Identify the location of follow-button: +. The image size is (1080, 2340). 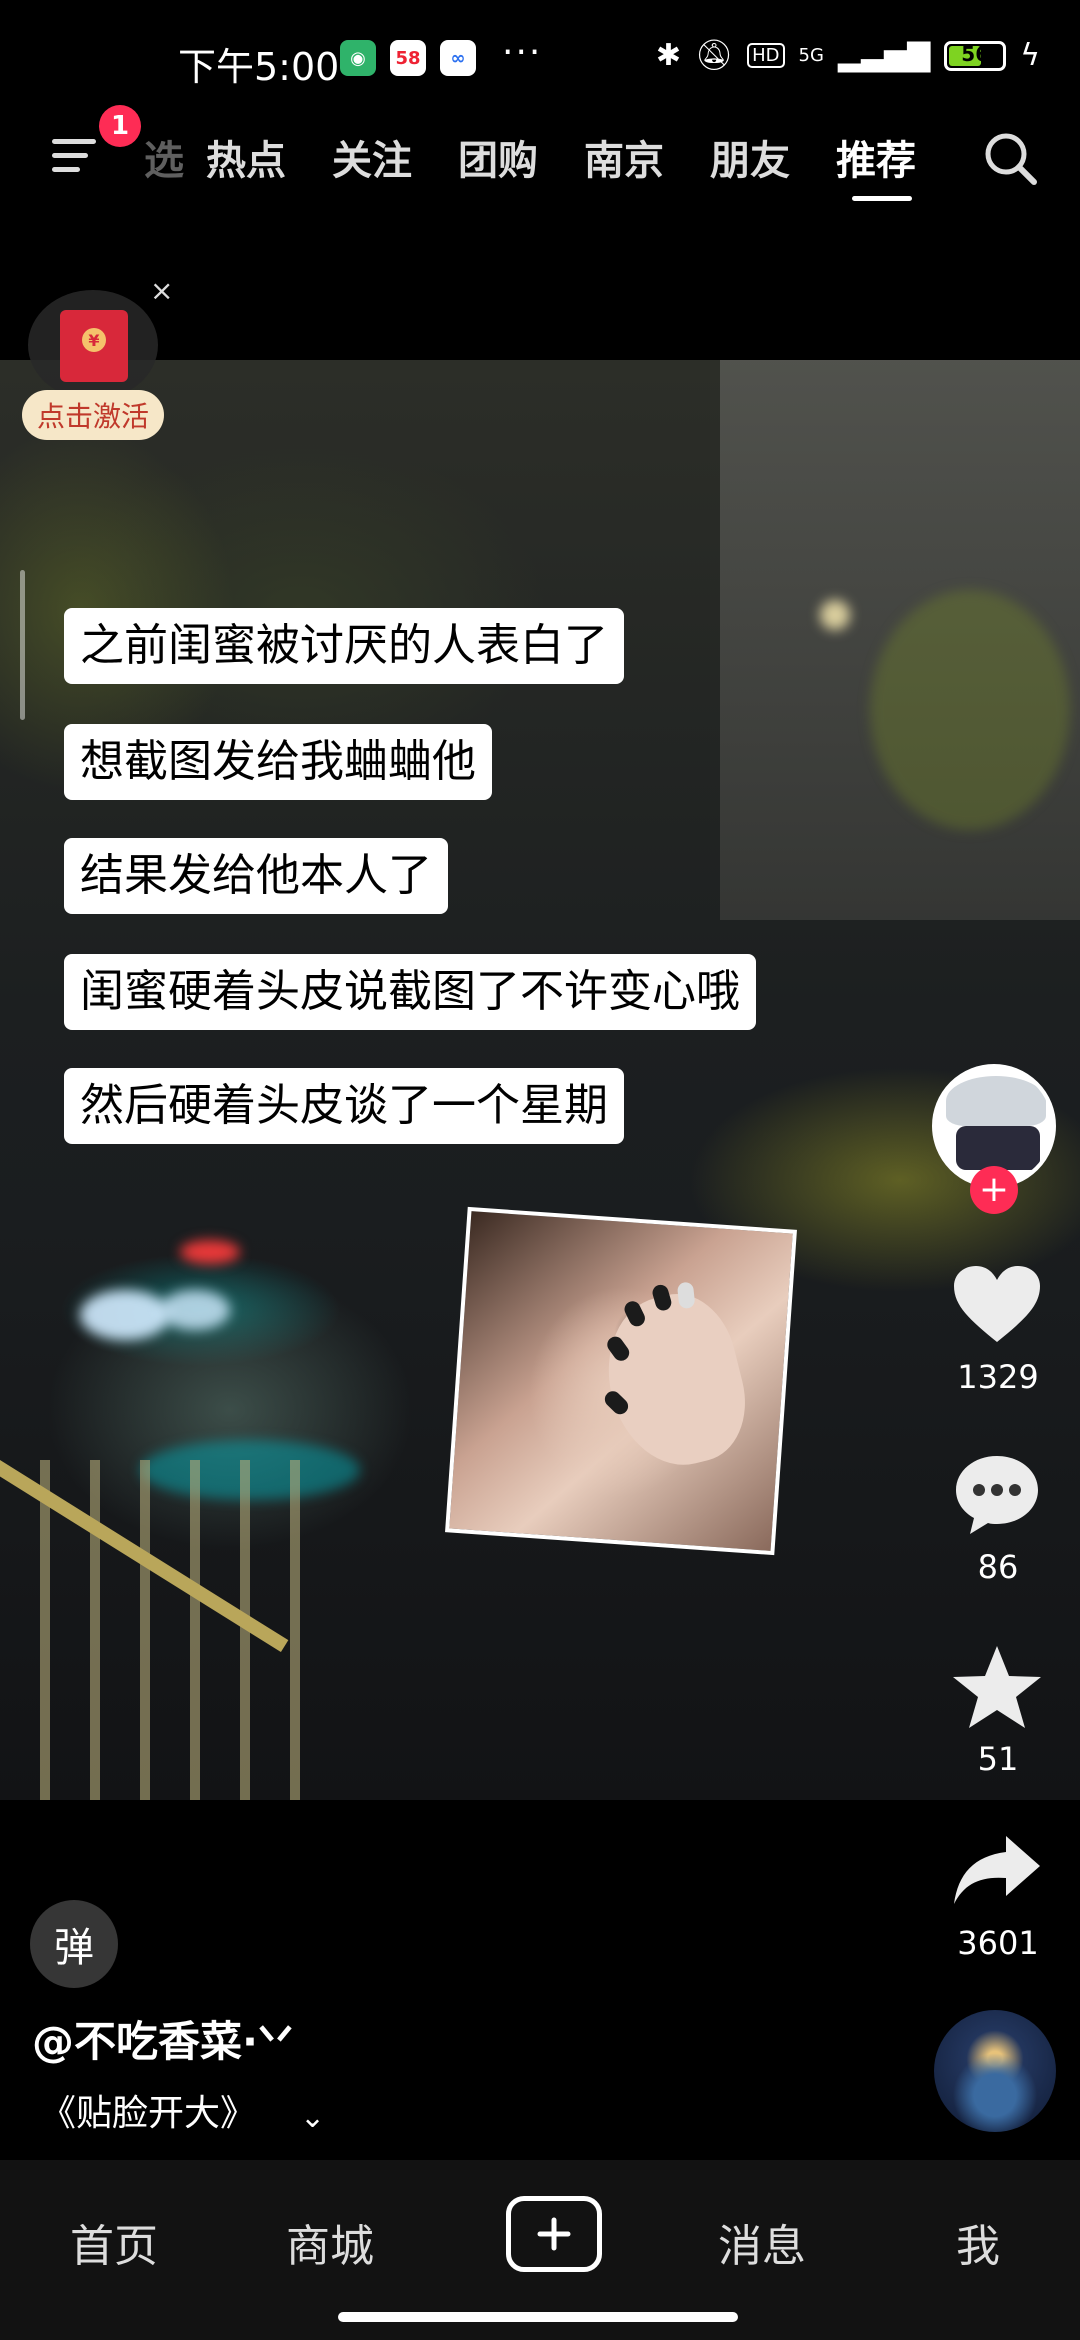
(994, 1190).